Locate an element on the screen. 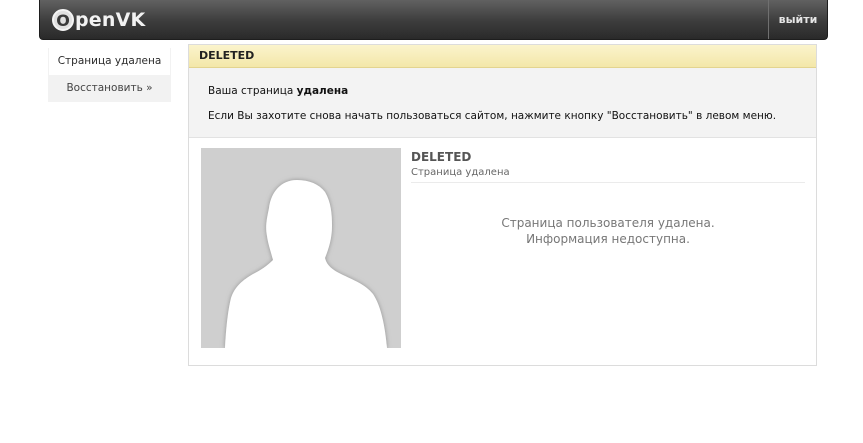  sidebar-item-page-deleted: Страница удалена is located at coordinates (109, 61).